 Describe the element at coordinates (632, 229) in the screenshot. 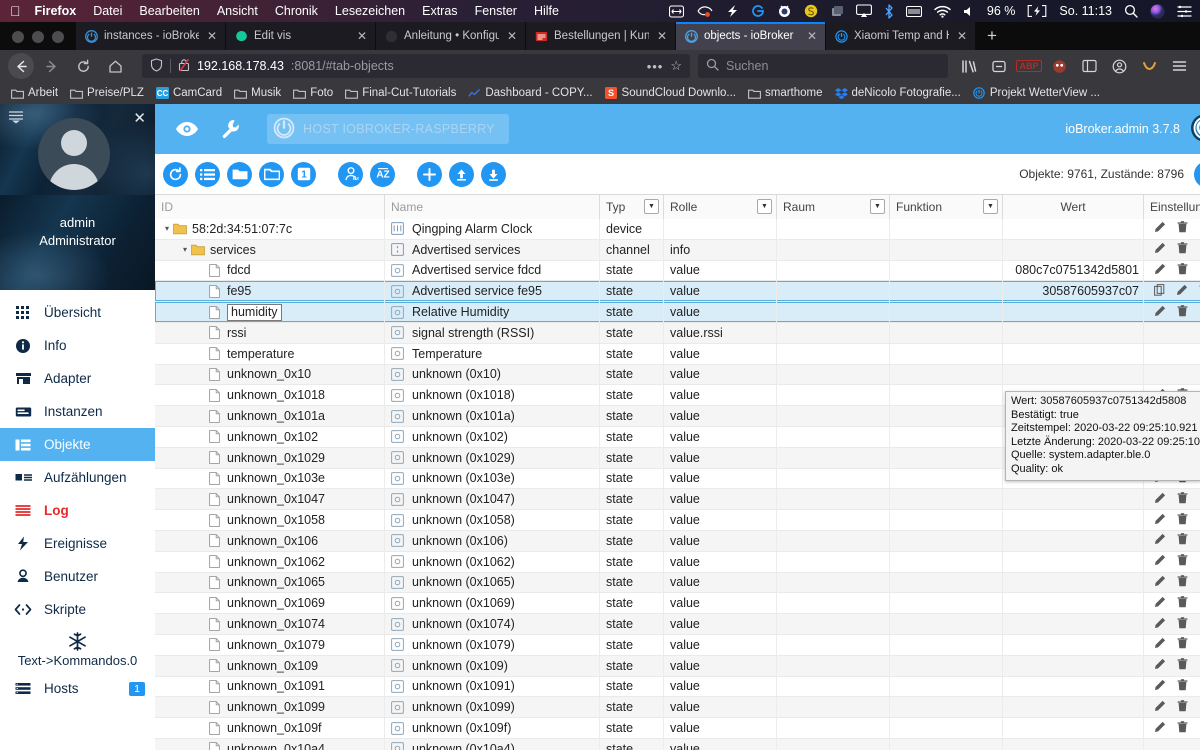

I see `cell-typ: device` at that location.